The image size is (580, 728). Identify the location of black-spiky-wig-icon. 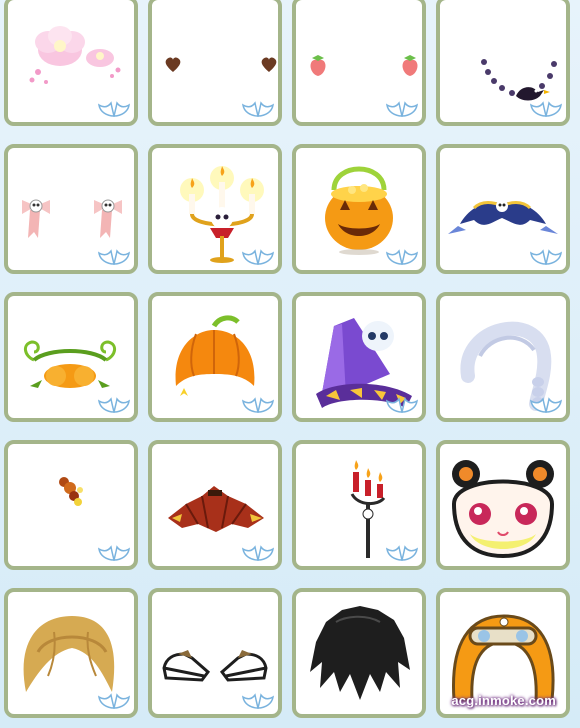
(360, 653).